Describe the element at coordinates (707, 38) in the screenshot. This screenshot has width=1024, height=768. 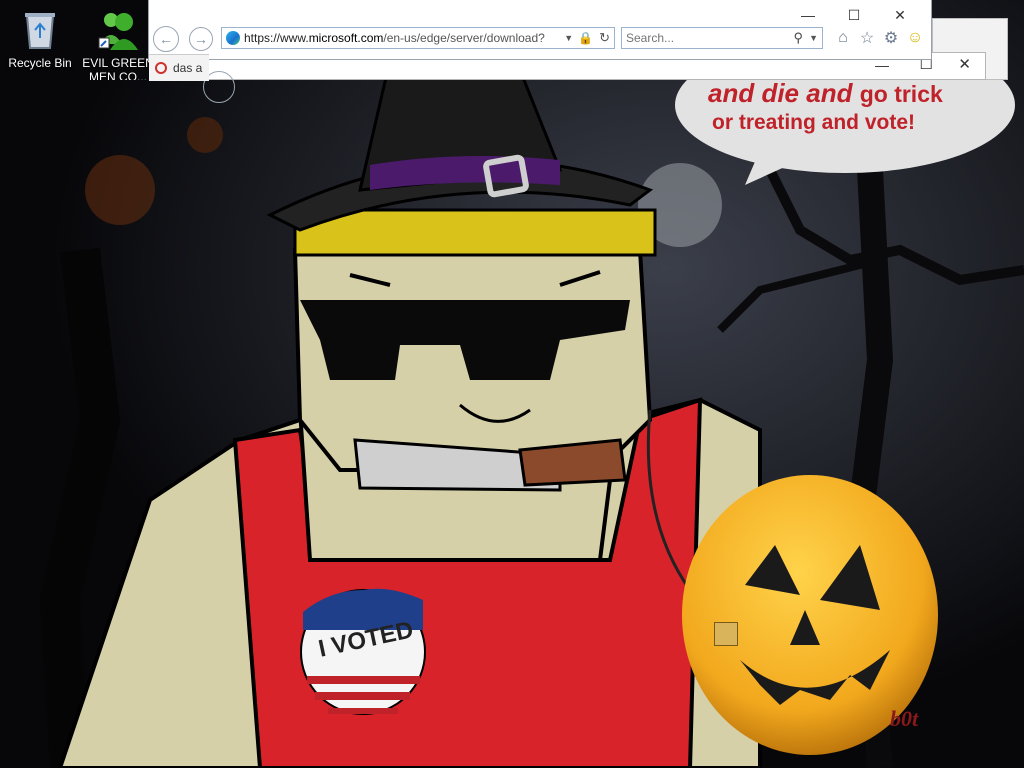
I see `search-input` at that location.